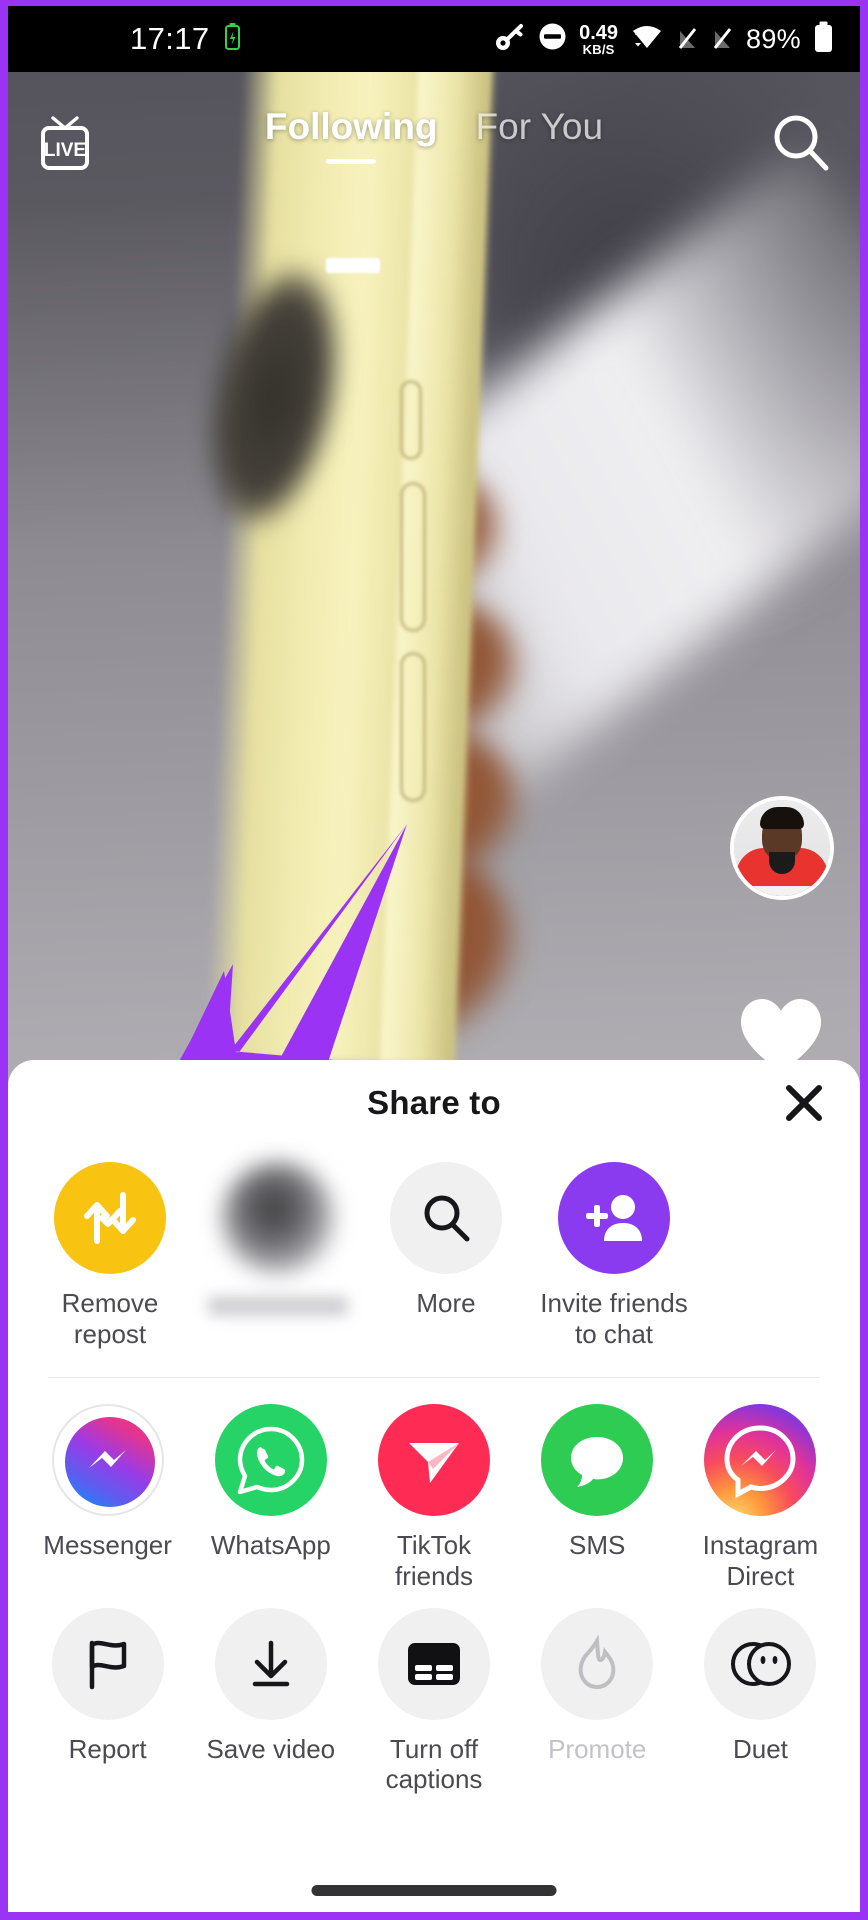 This screenshot has height=1920, width=868. I want to click on invite-friends-bubble, so click(614, 1218).